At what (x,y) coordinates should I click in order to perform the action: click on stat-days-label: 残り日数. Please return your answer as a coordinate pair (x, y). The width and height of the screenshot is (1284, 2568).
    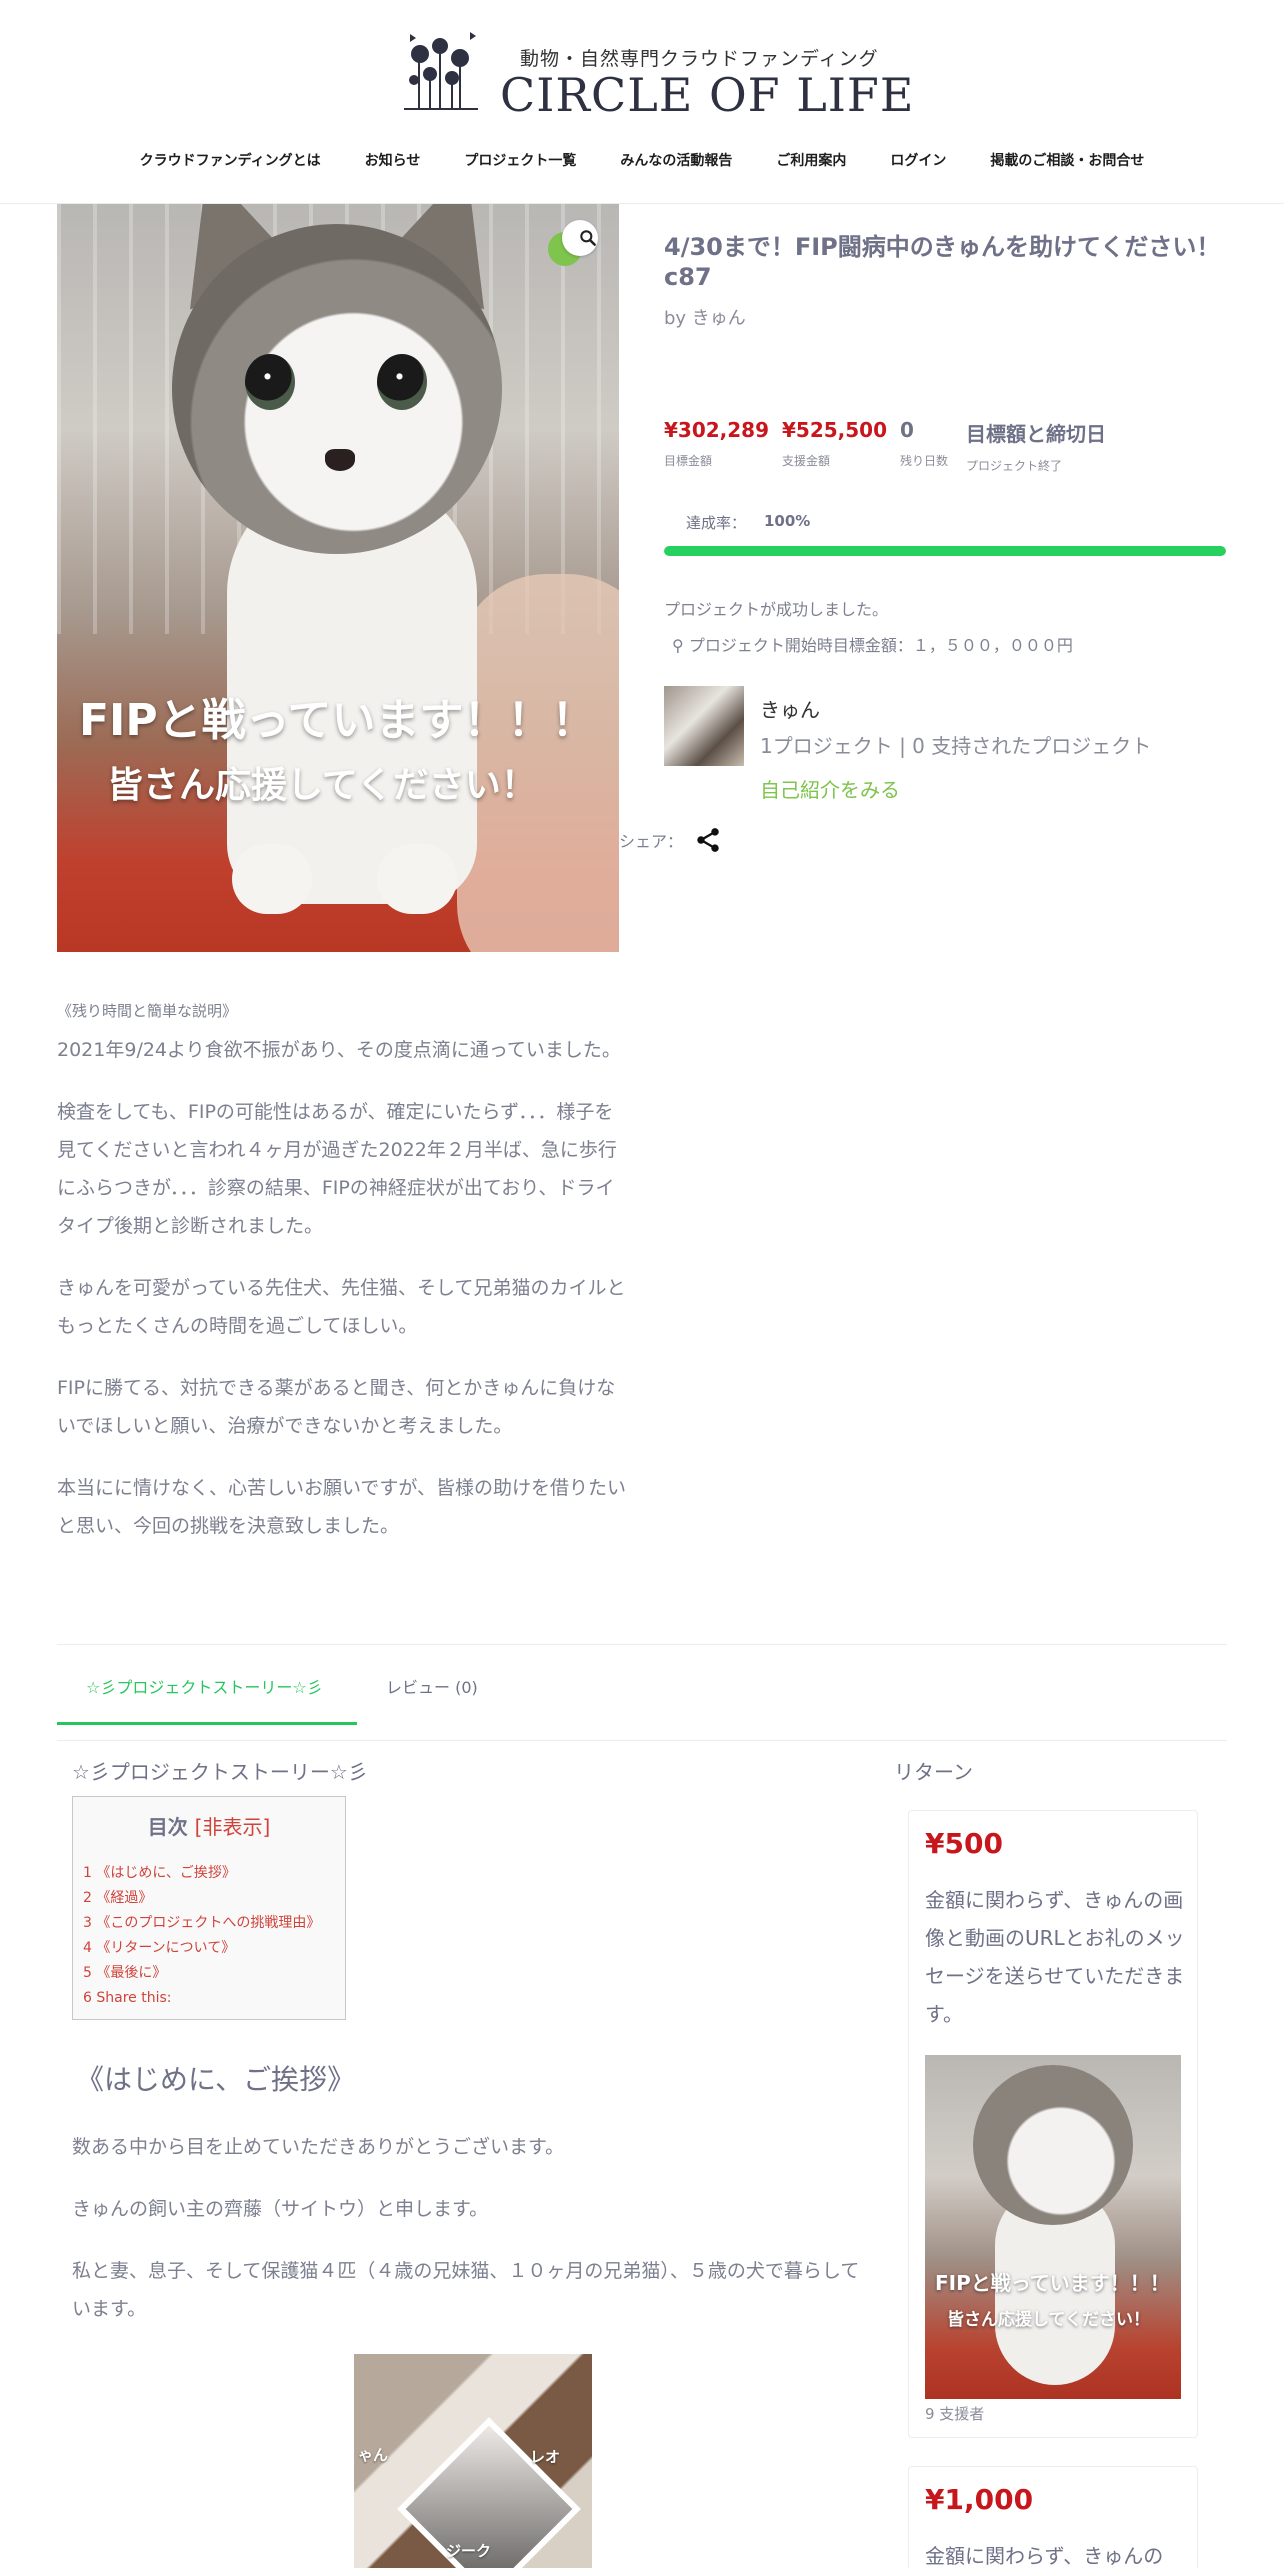
    Looking at the image, I should click on (924, 461).